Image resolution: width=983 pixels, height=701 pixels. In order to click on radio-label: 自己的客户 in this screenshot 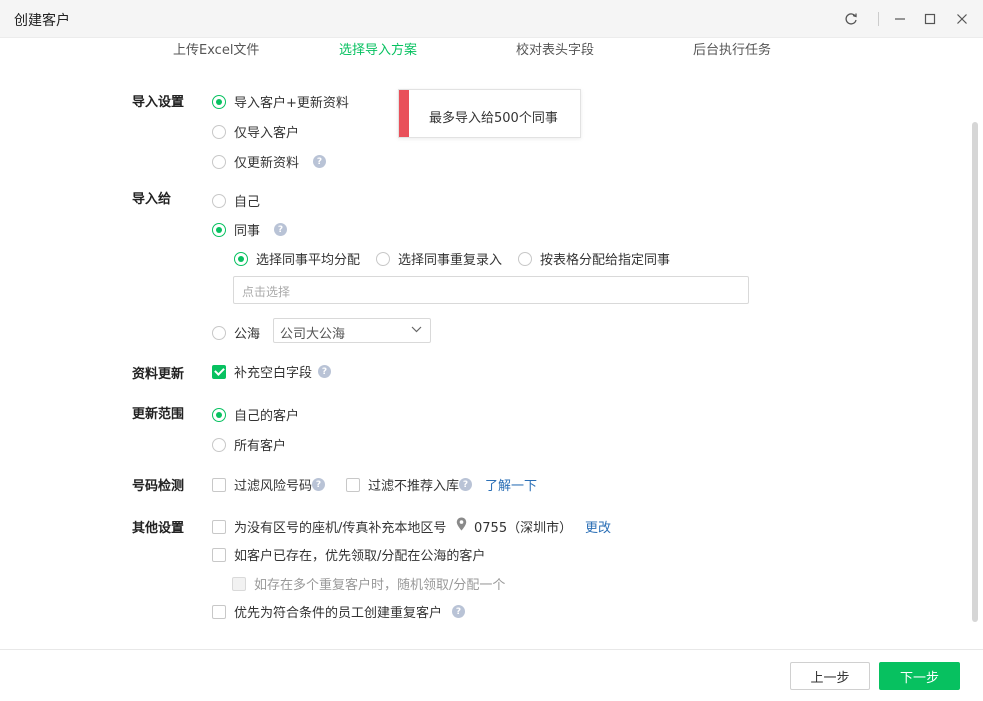, I will do `click(267, 416)`.